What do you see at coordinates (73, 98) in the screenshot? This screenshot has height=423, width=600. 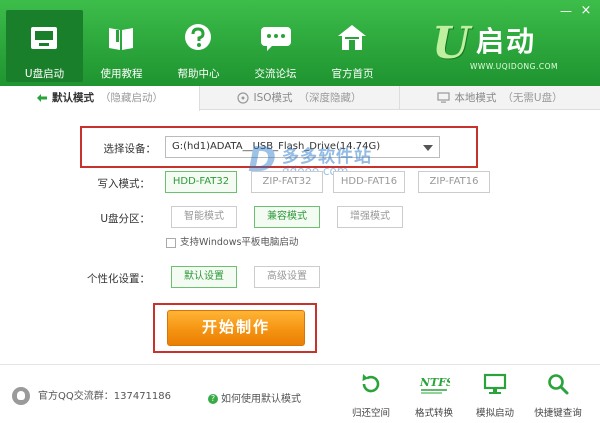 I see `tab-main: 默认模式` at bounding box center [73, 98].